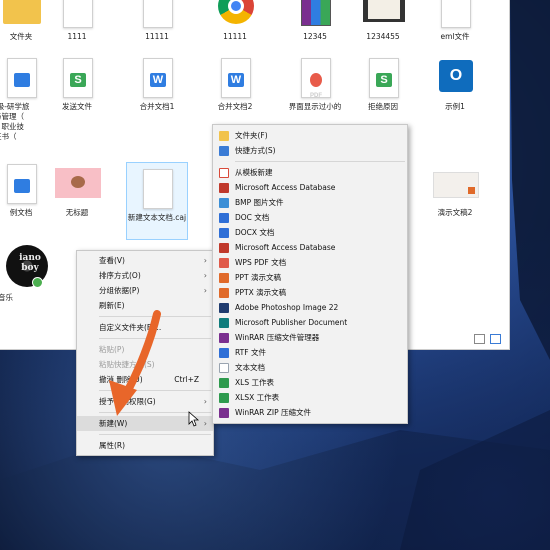  I want to click on view-toggle, so click(488, 339).